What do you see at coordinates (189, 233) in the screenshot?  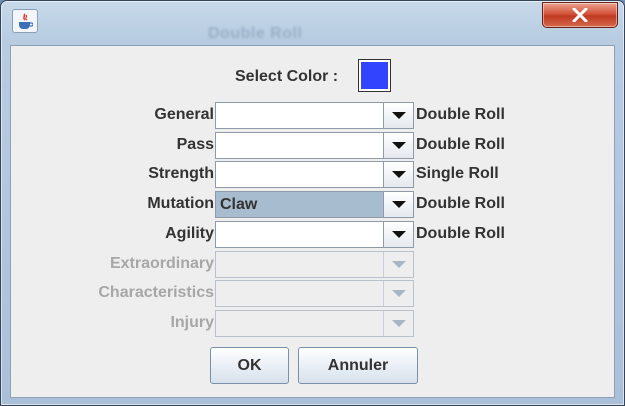 I see `skill-category-label: Agility` at bounding box center [189, 233].